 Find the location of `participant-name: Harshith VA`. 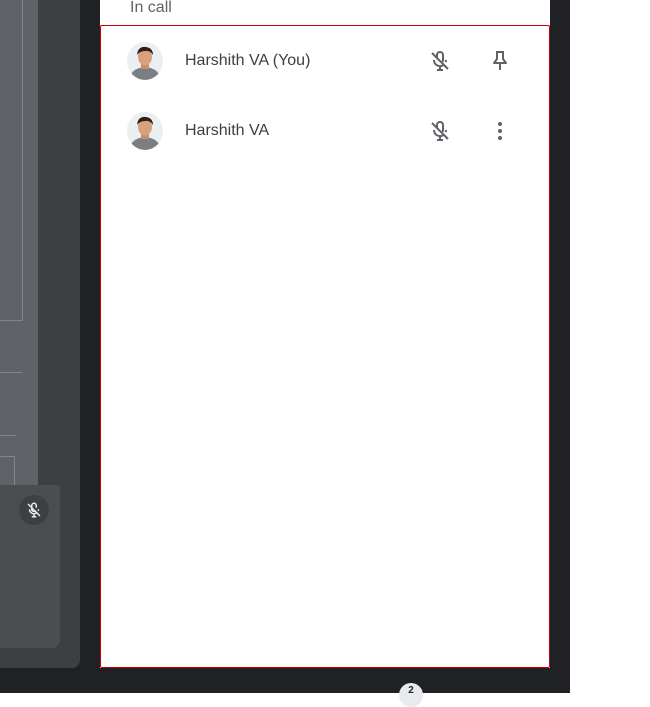

participant-name: Harshith VA is located at coordinates (227, 130).